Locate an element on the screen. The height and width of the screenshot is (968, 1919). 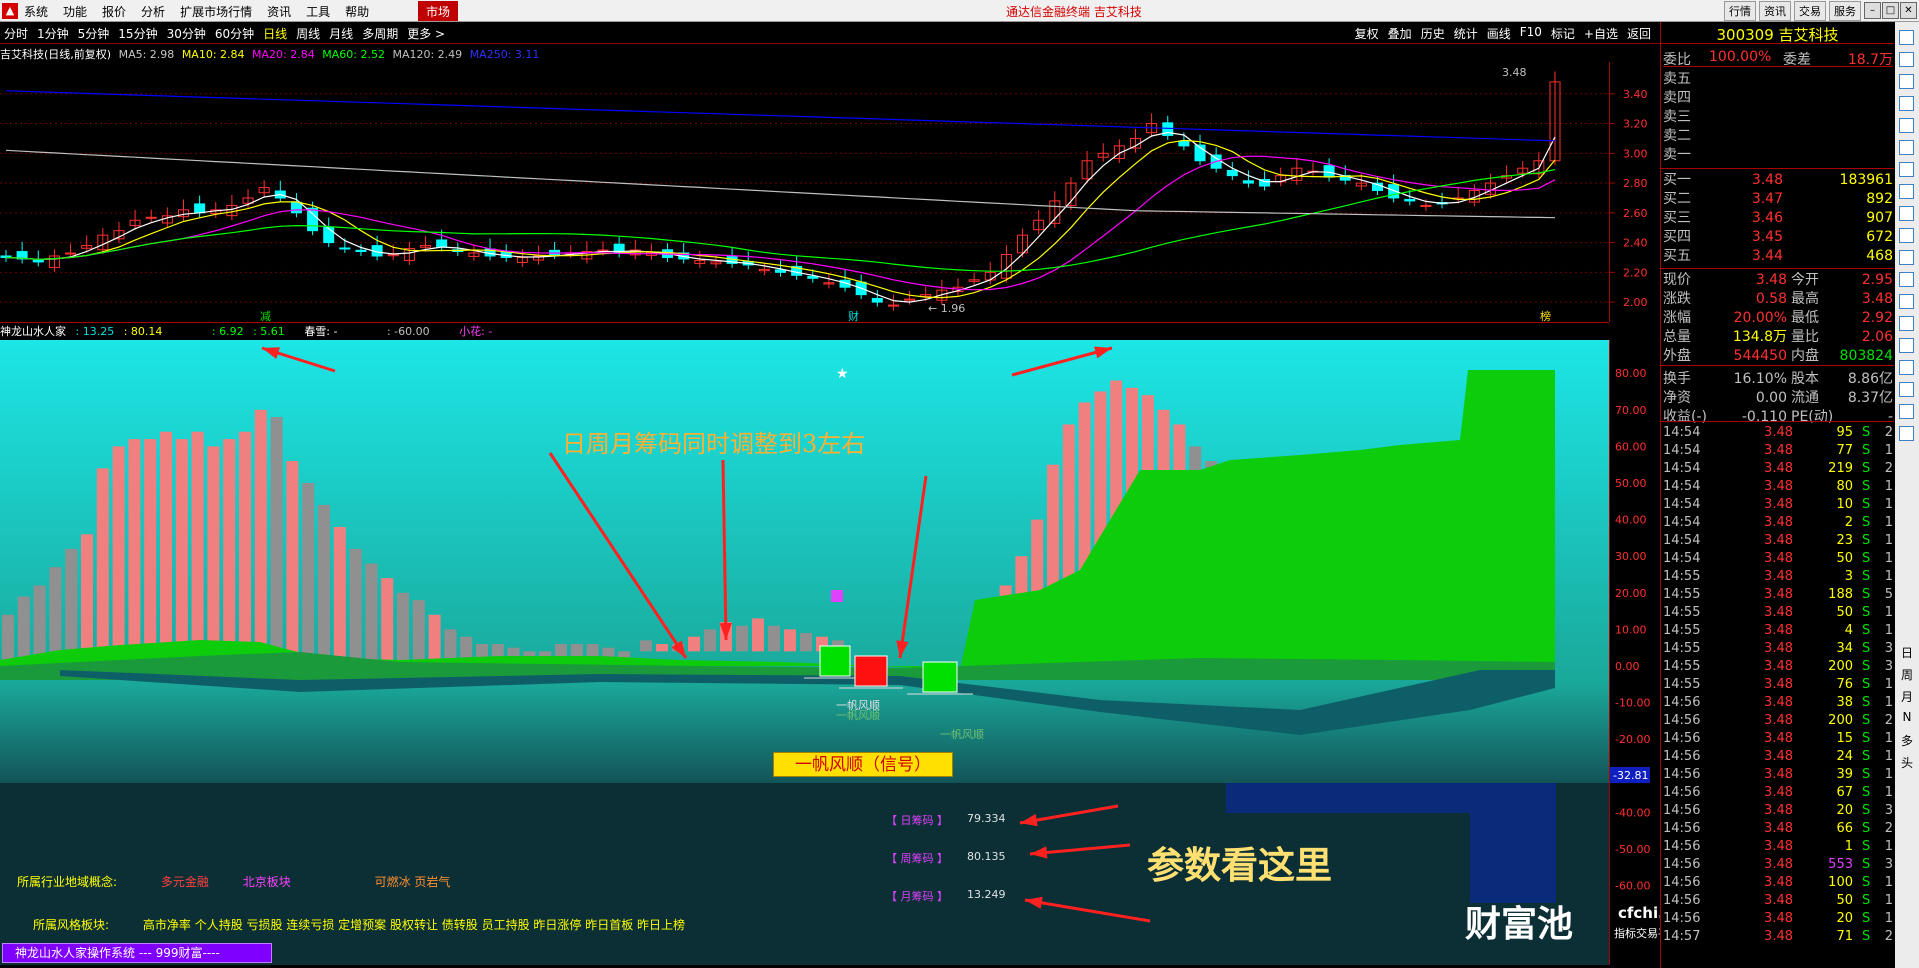
up-arrow-icon is located at coordinates (1906, 59).